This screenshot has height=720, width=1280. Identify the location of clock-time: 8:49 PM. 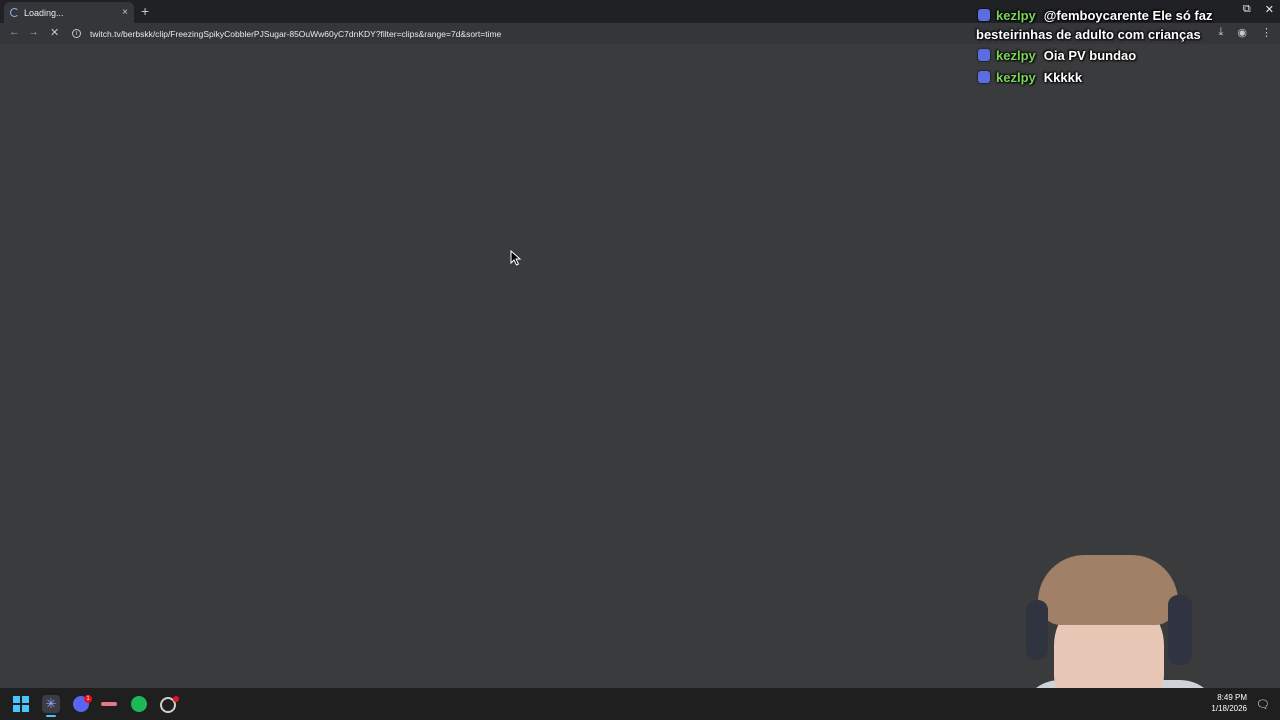
(1232, 697).